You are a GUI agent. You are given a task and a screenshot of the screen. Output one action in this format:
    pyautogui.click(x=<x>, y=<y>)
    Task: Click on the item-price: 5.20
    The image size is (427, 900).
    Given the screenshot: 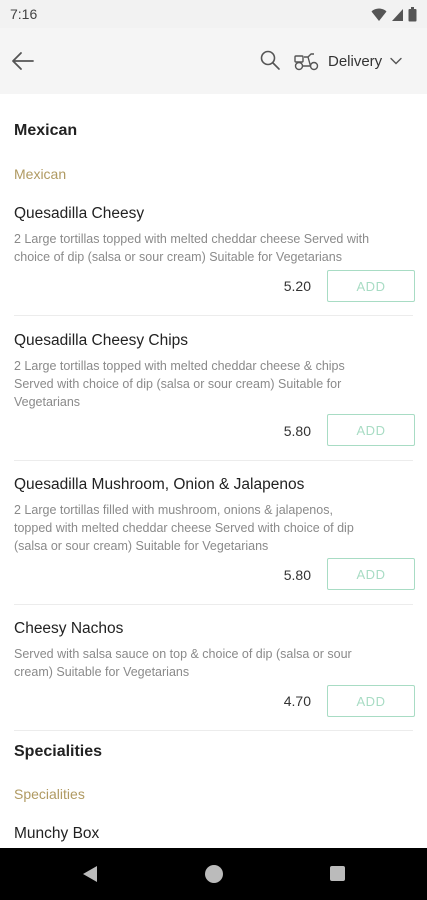 What is the action you would take?
    pyautogui.click(x=297, y=286)
    